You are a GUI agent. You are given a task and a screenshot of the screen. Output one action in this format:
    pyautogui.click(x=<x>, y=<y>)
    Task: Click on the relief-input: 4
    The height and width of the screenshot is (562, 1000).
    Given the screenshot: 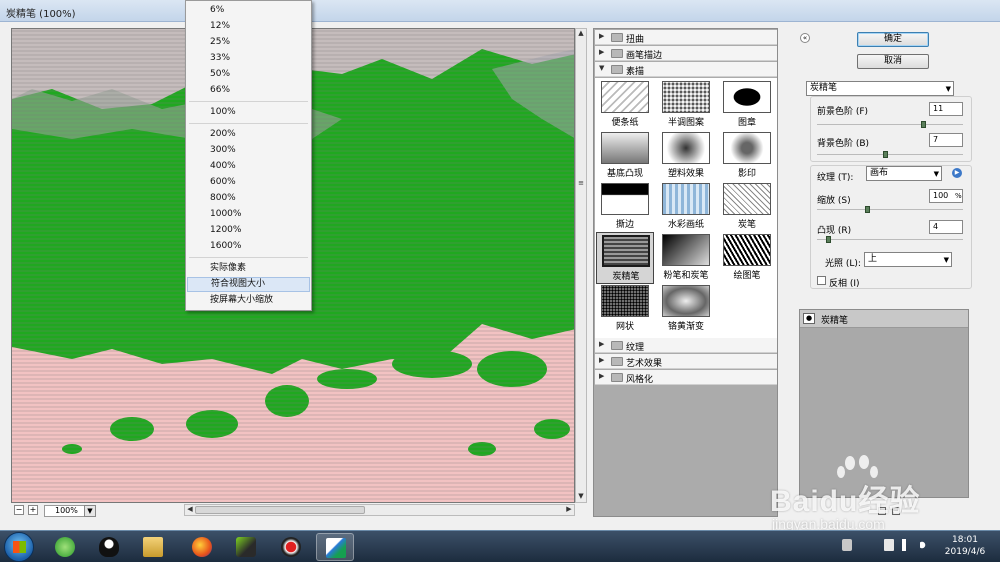 What is the action you would take?
    pyautogui.click(x=946, y=227)
    